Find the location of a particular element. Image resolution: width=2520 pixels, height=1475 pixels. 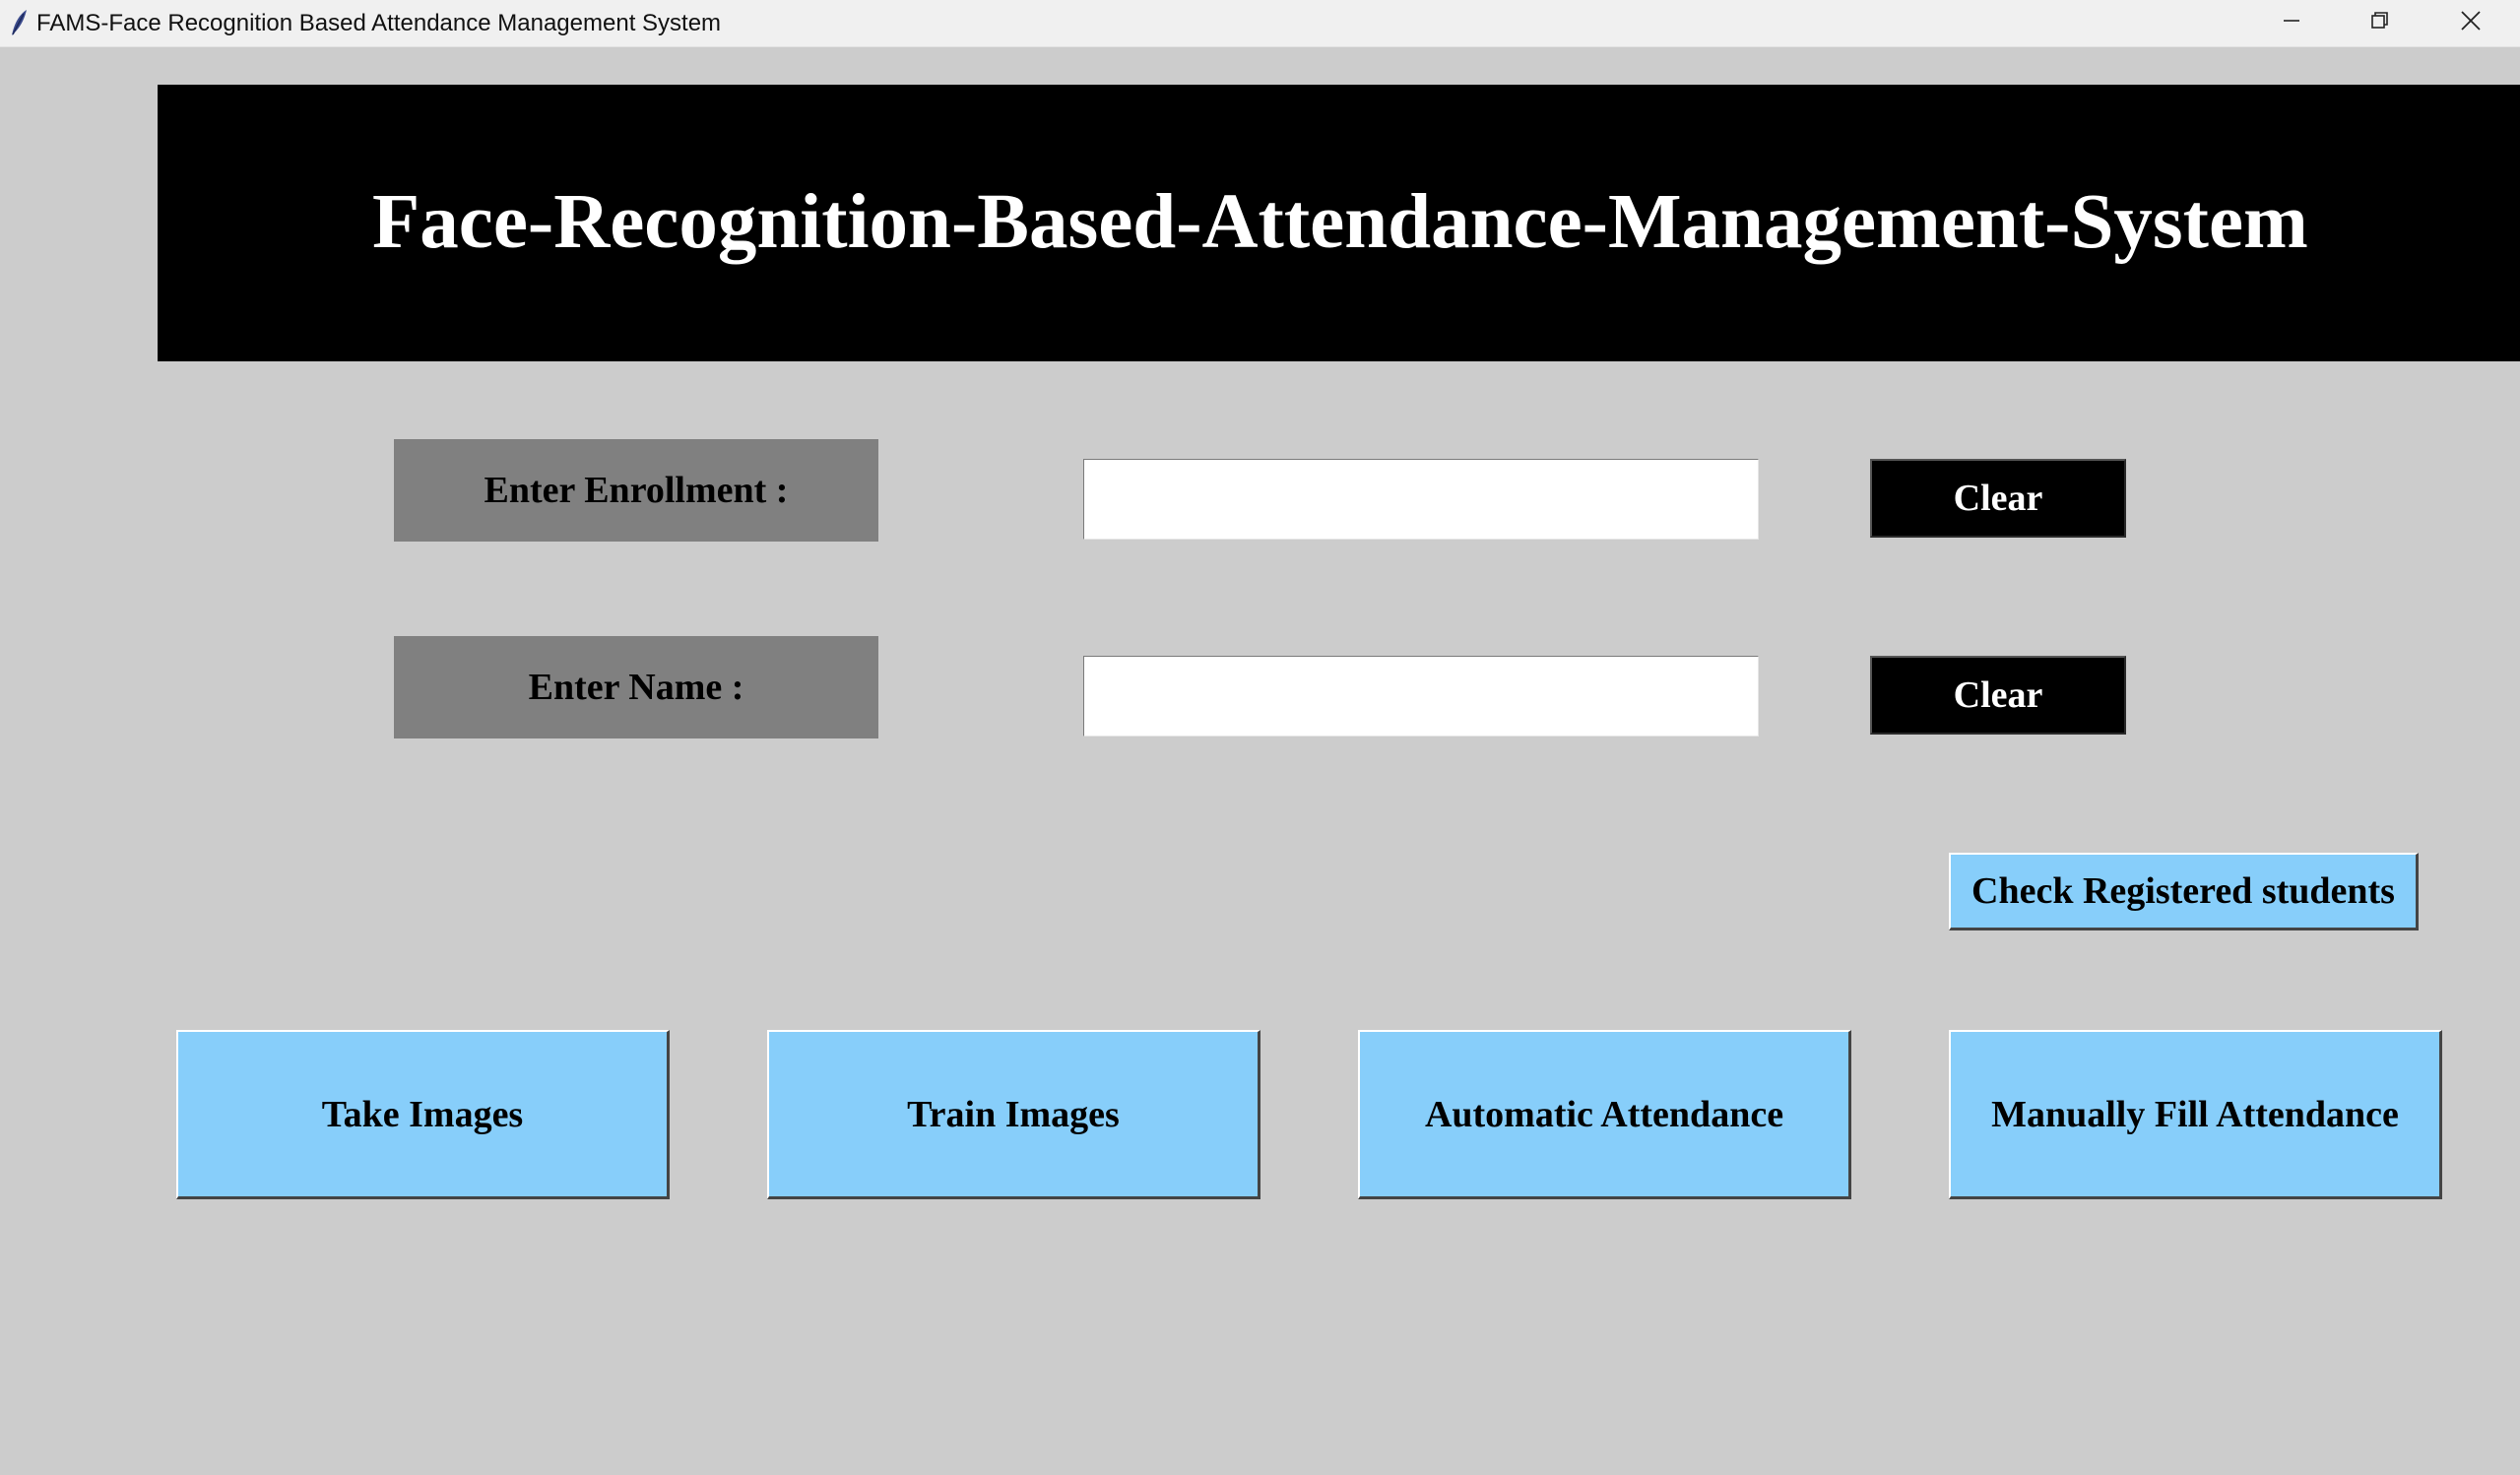

minimize-button is located at coordinates (2291, 23).